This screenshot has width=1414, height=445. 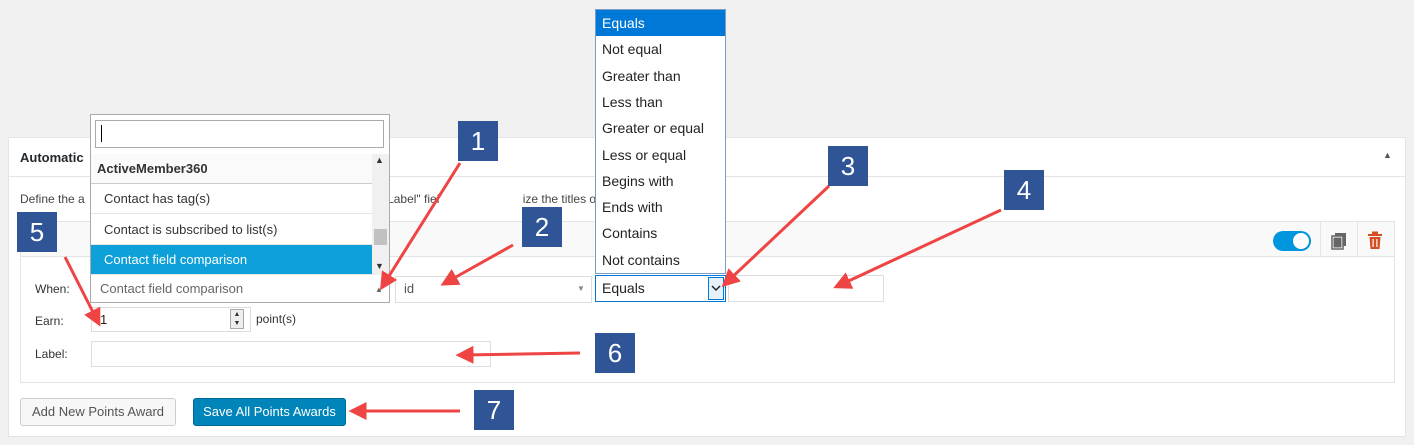 What do you see at coordinates (1024, 190) in the screenshot?
I see `callout-4: 4` at bounding box center [1024, 190].